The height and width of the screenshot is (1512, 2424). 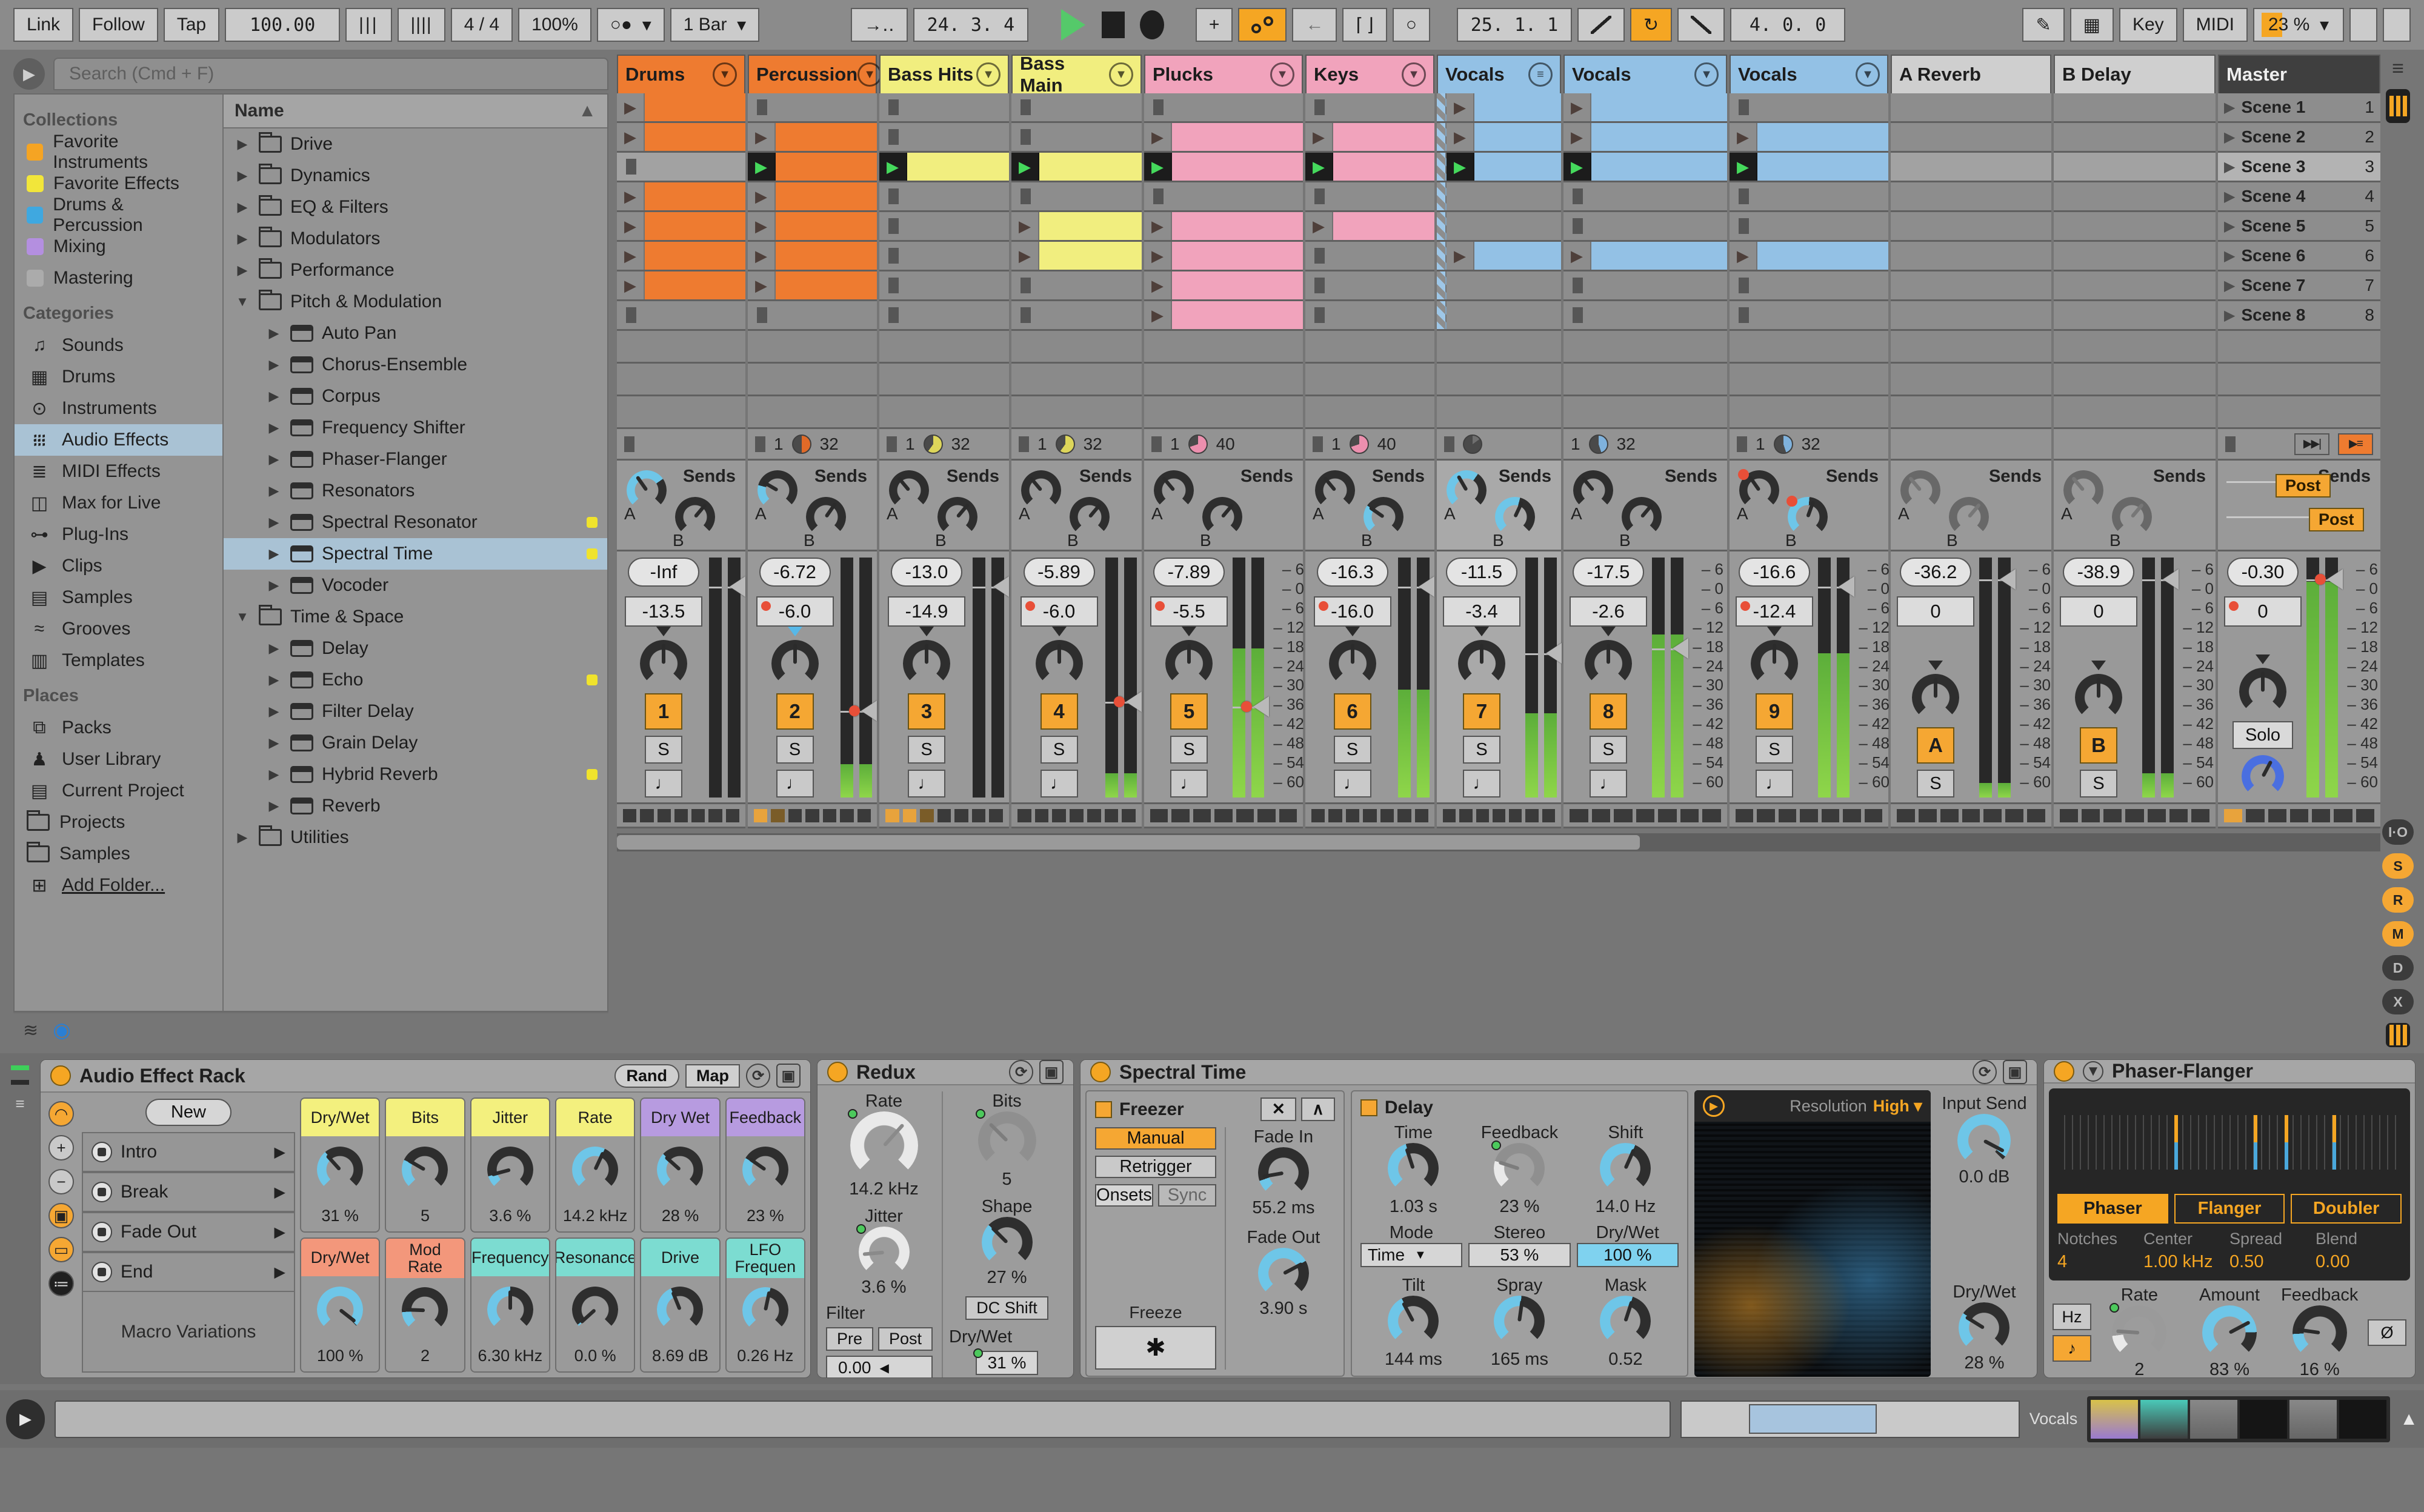 What do you see at coordinates (2229, 226) in the screenshot?
I see `scene-play-icon: ▶` at bounding box center [2229, 226].